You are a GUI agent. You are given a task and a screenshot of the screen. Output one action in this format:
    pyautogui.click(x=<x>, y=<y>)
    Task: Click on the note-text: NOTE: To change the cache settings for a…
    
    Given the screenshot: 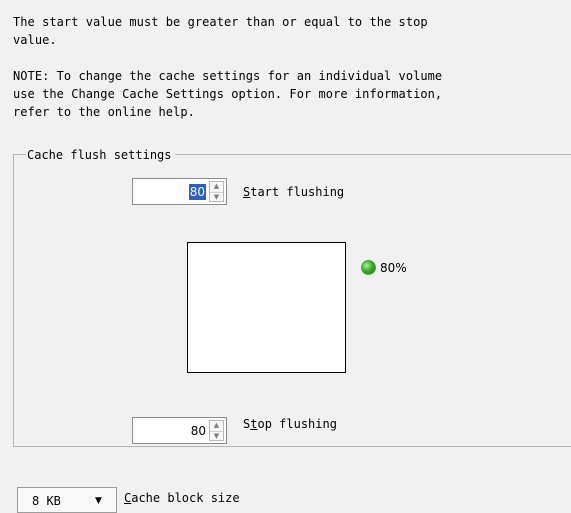 What is the action you would take?
    pyautogui.click(x=227, y=94)
    